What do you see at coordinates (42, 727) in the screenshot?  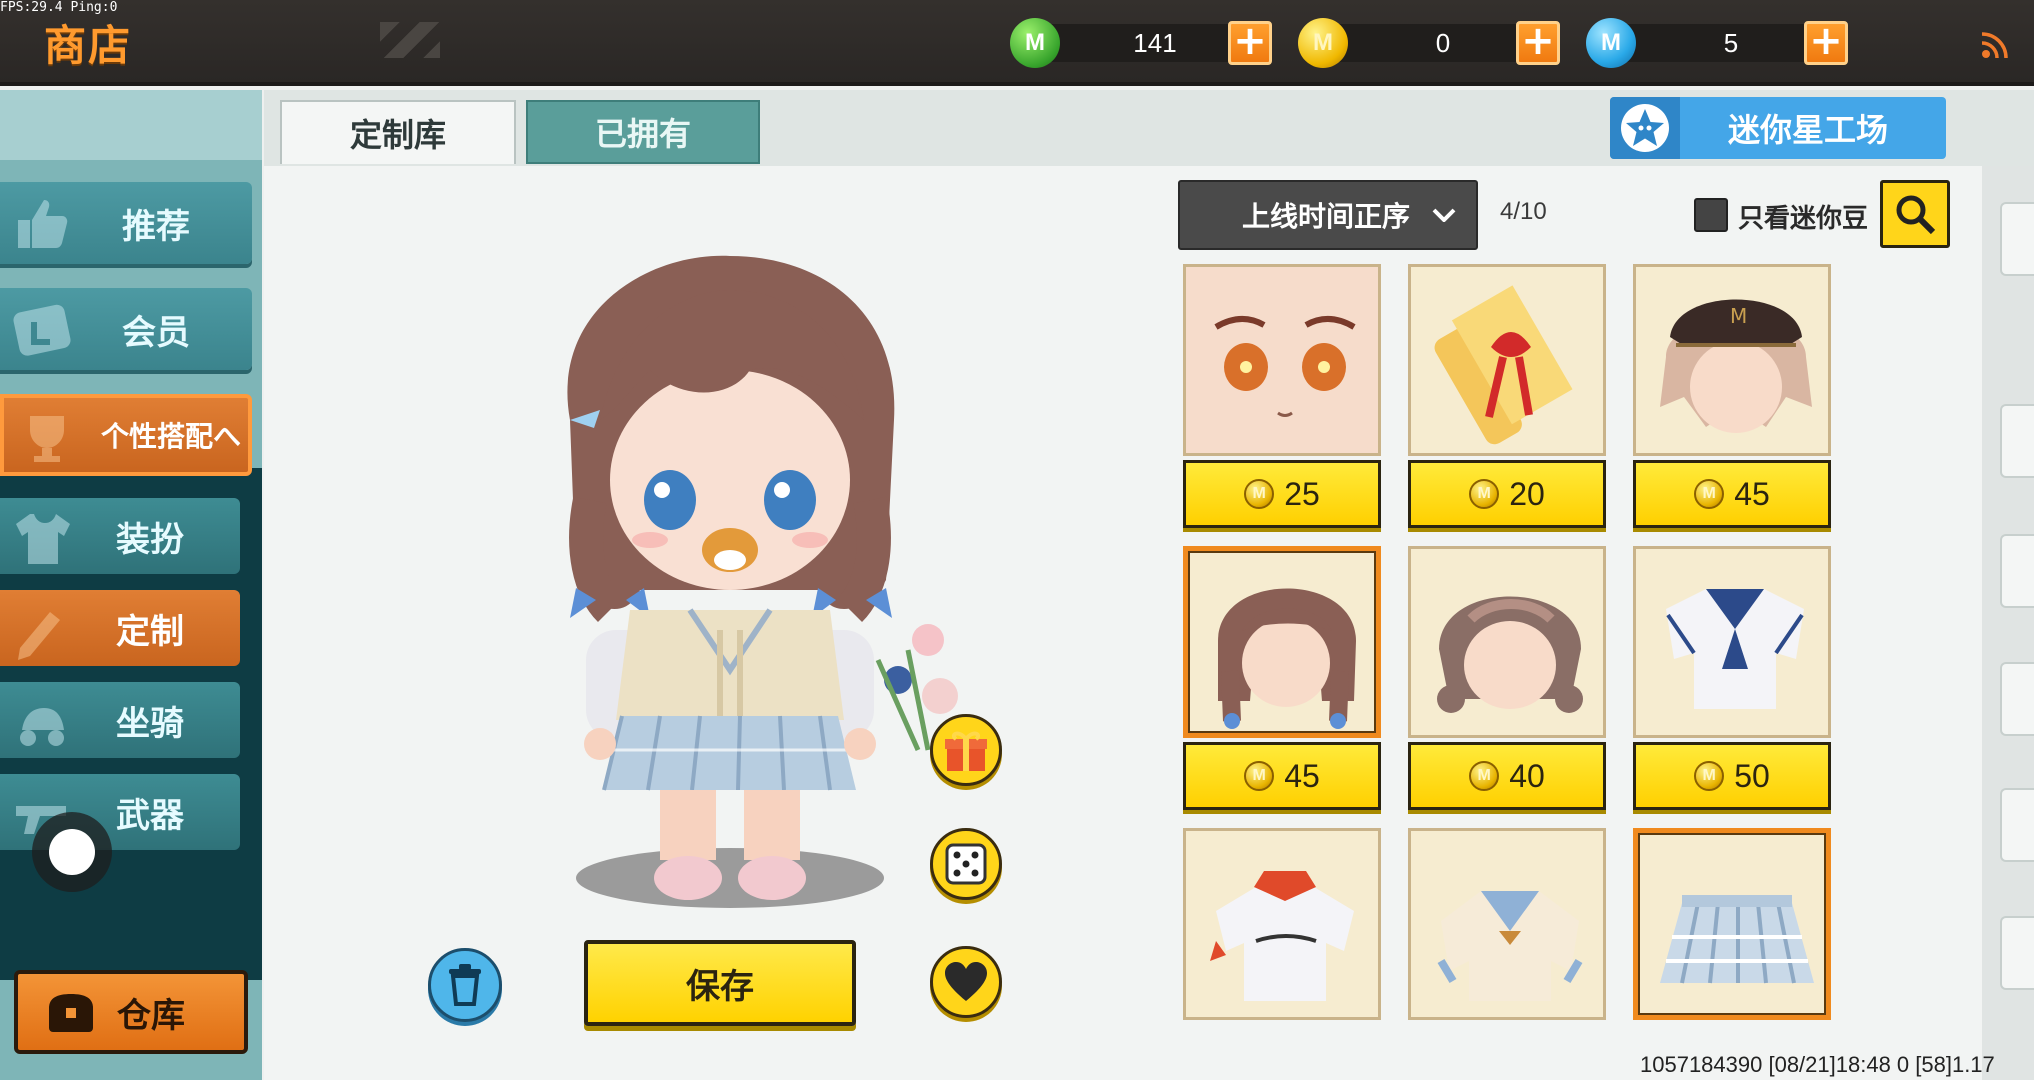 I see `mount-icon` at bounding box center [42, 727].